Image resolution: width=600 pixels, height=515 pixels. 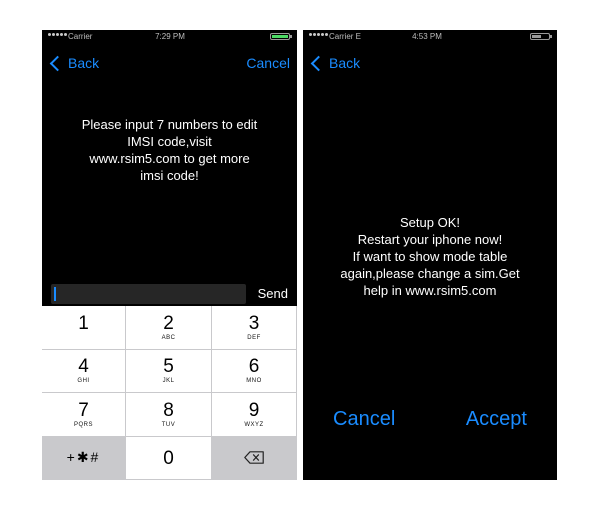 What do you see at coordinates (83, 381) in the screenshot?
I see `key-letters: GHI` at bounding box center [83, 381].